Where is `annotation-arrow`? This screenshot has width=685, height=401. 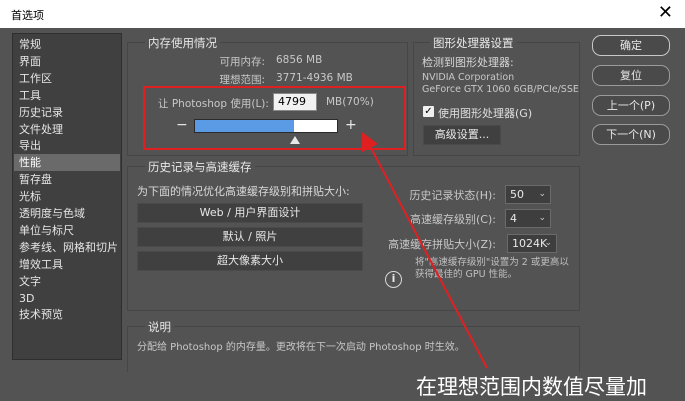 annotation-arrow is located at coordinates (425, 250).